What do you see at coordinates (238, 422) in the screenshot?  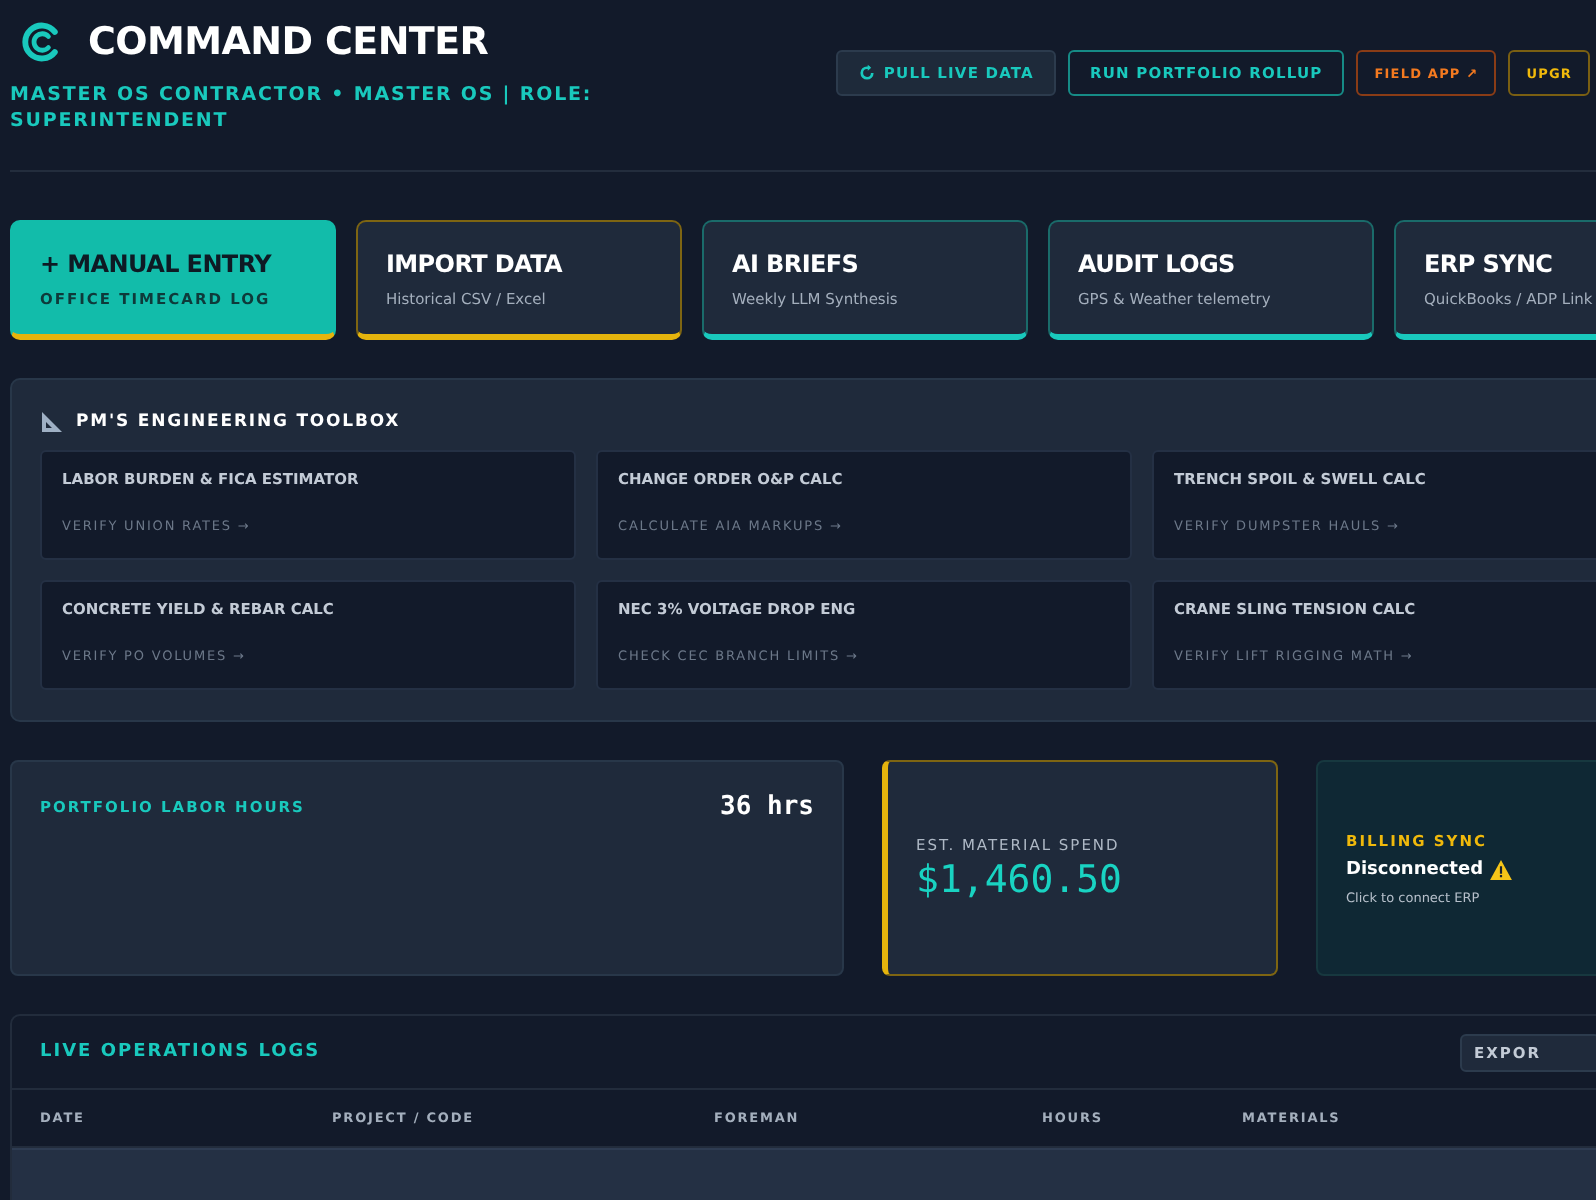 I see `toolbox-title: PM'S ENGINEERING TOOLBOX` at bounding box center [238, 422].